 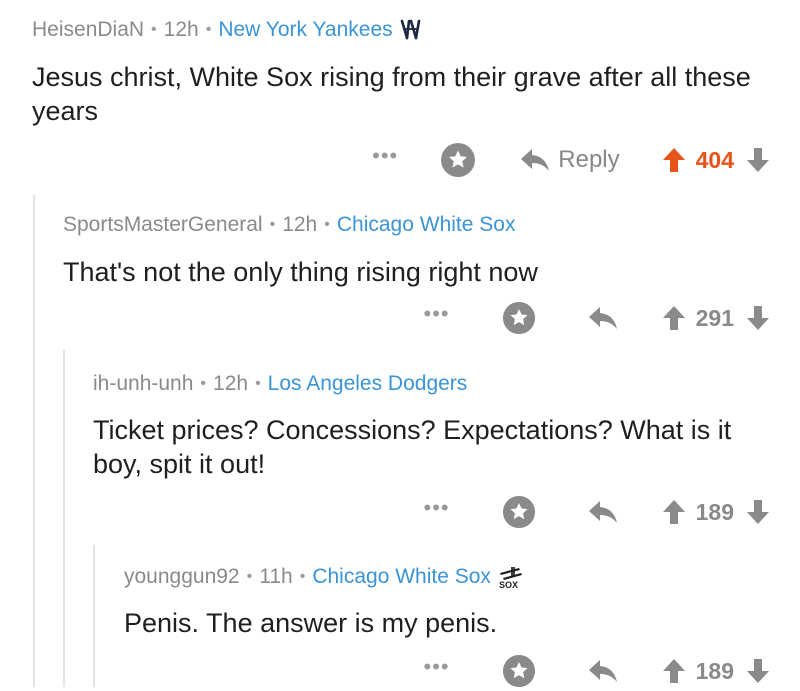 What do you see at coordinates (143, 384) in the screenshot?
I see `username: ih-unh-unh` at bounding box center [143, 384].